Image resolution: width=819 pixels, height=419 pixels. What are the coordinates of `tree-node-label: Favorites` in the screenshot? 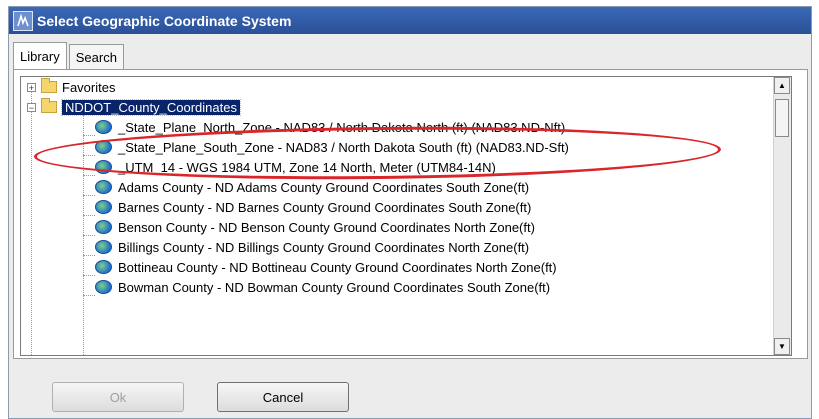 It's located at (89, 87).